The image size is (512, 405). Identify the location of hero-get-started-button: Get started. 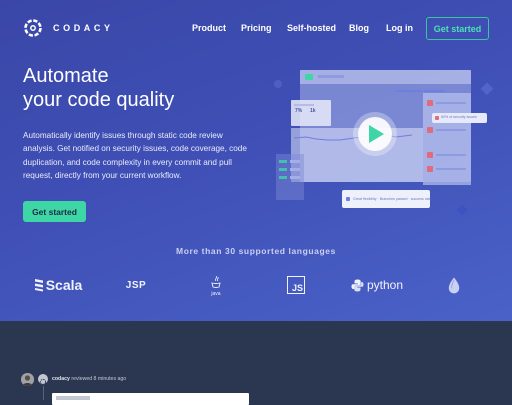
(54, 211).